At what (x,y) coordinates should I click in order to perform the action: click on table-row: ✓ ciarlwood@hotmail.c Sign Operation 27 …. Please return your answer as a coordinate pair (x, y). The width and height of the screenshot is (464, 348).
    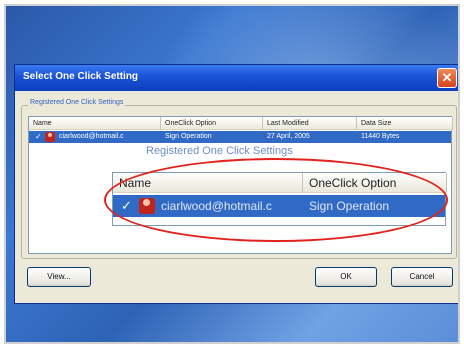
    Looking at the image, I should click on (240, 137).